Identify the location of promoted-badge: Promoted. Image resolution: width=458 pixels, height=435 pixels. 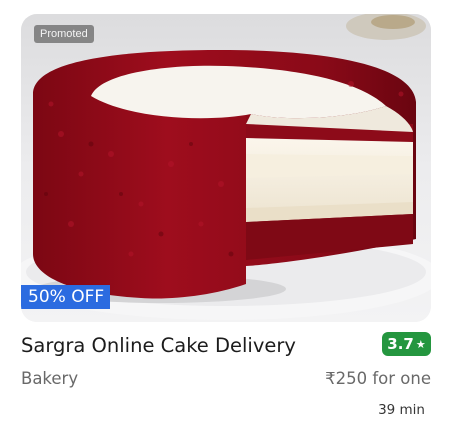
(64, 34).